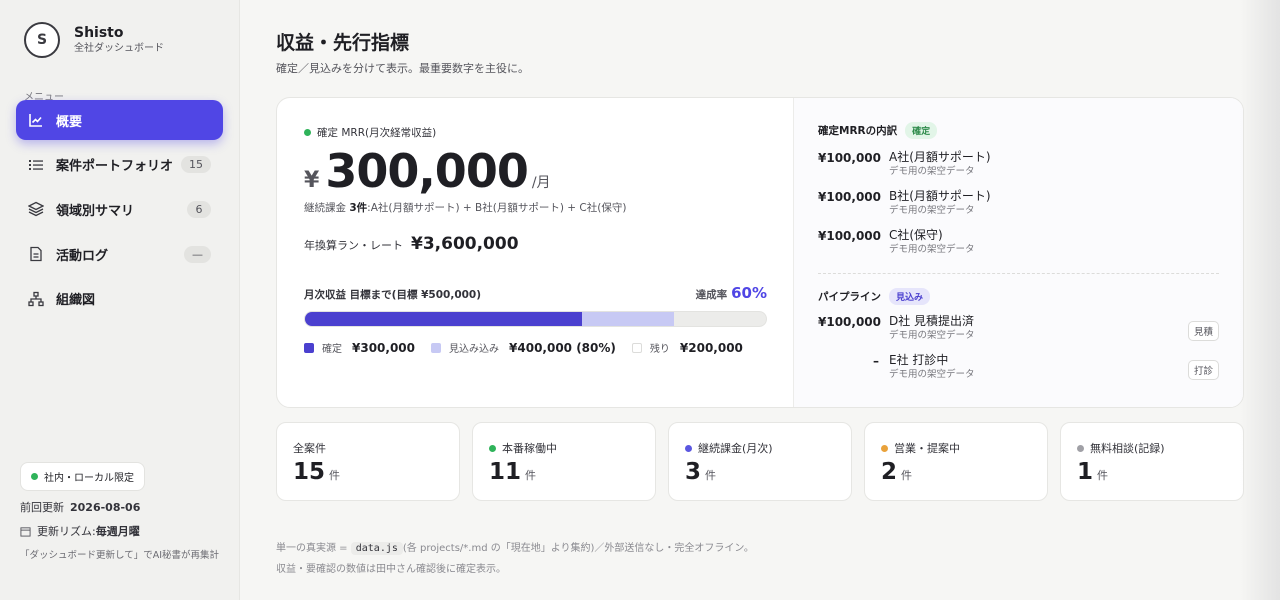  I want to click on stat-value: 1件, so click(1092, 472).